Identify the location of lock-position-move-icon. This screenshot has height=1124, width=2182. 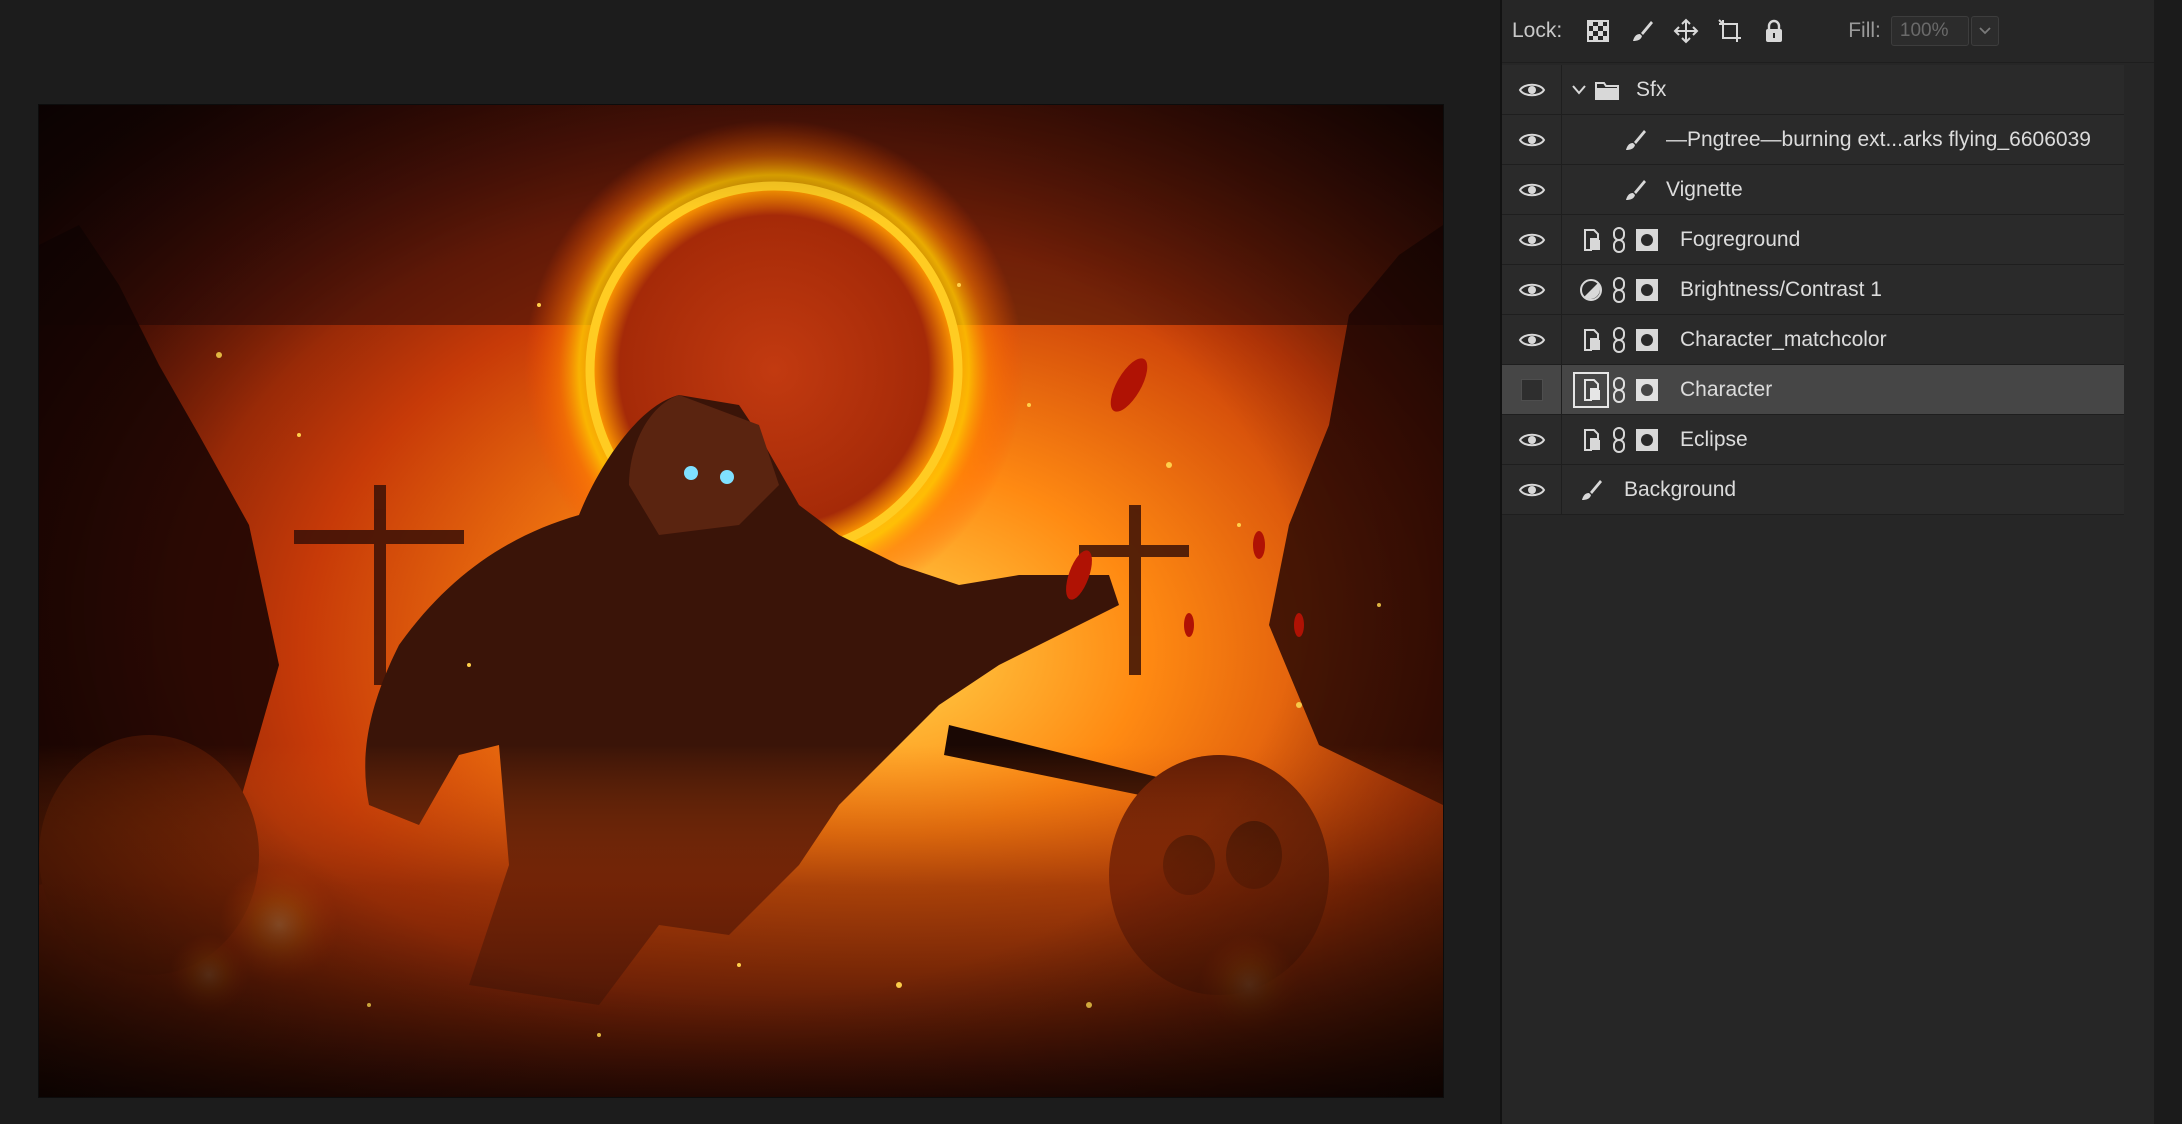
(1686, 31).